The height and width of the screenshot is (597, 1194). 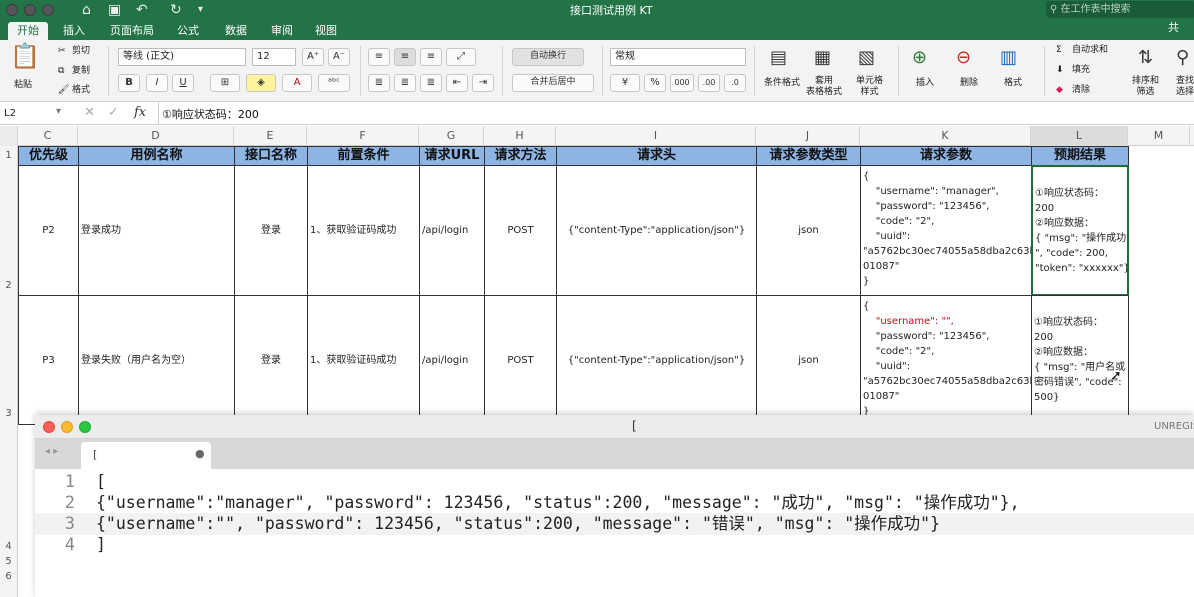 What do you see at coordinates (483, 83) in the screenshot?
I see `increase-indent-button: ⇥` at bounding box center [483, 83].